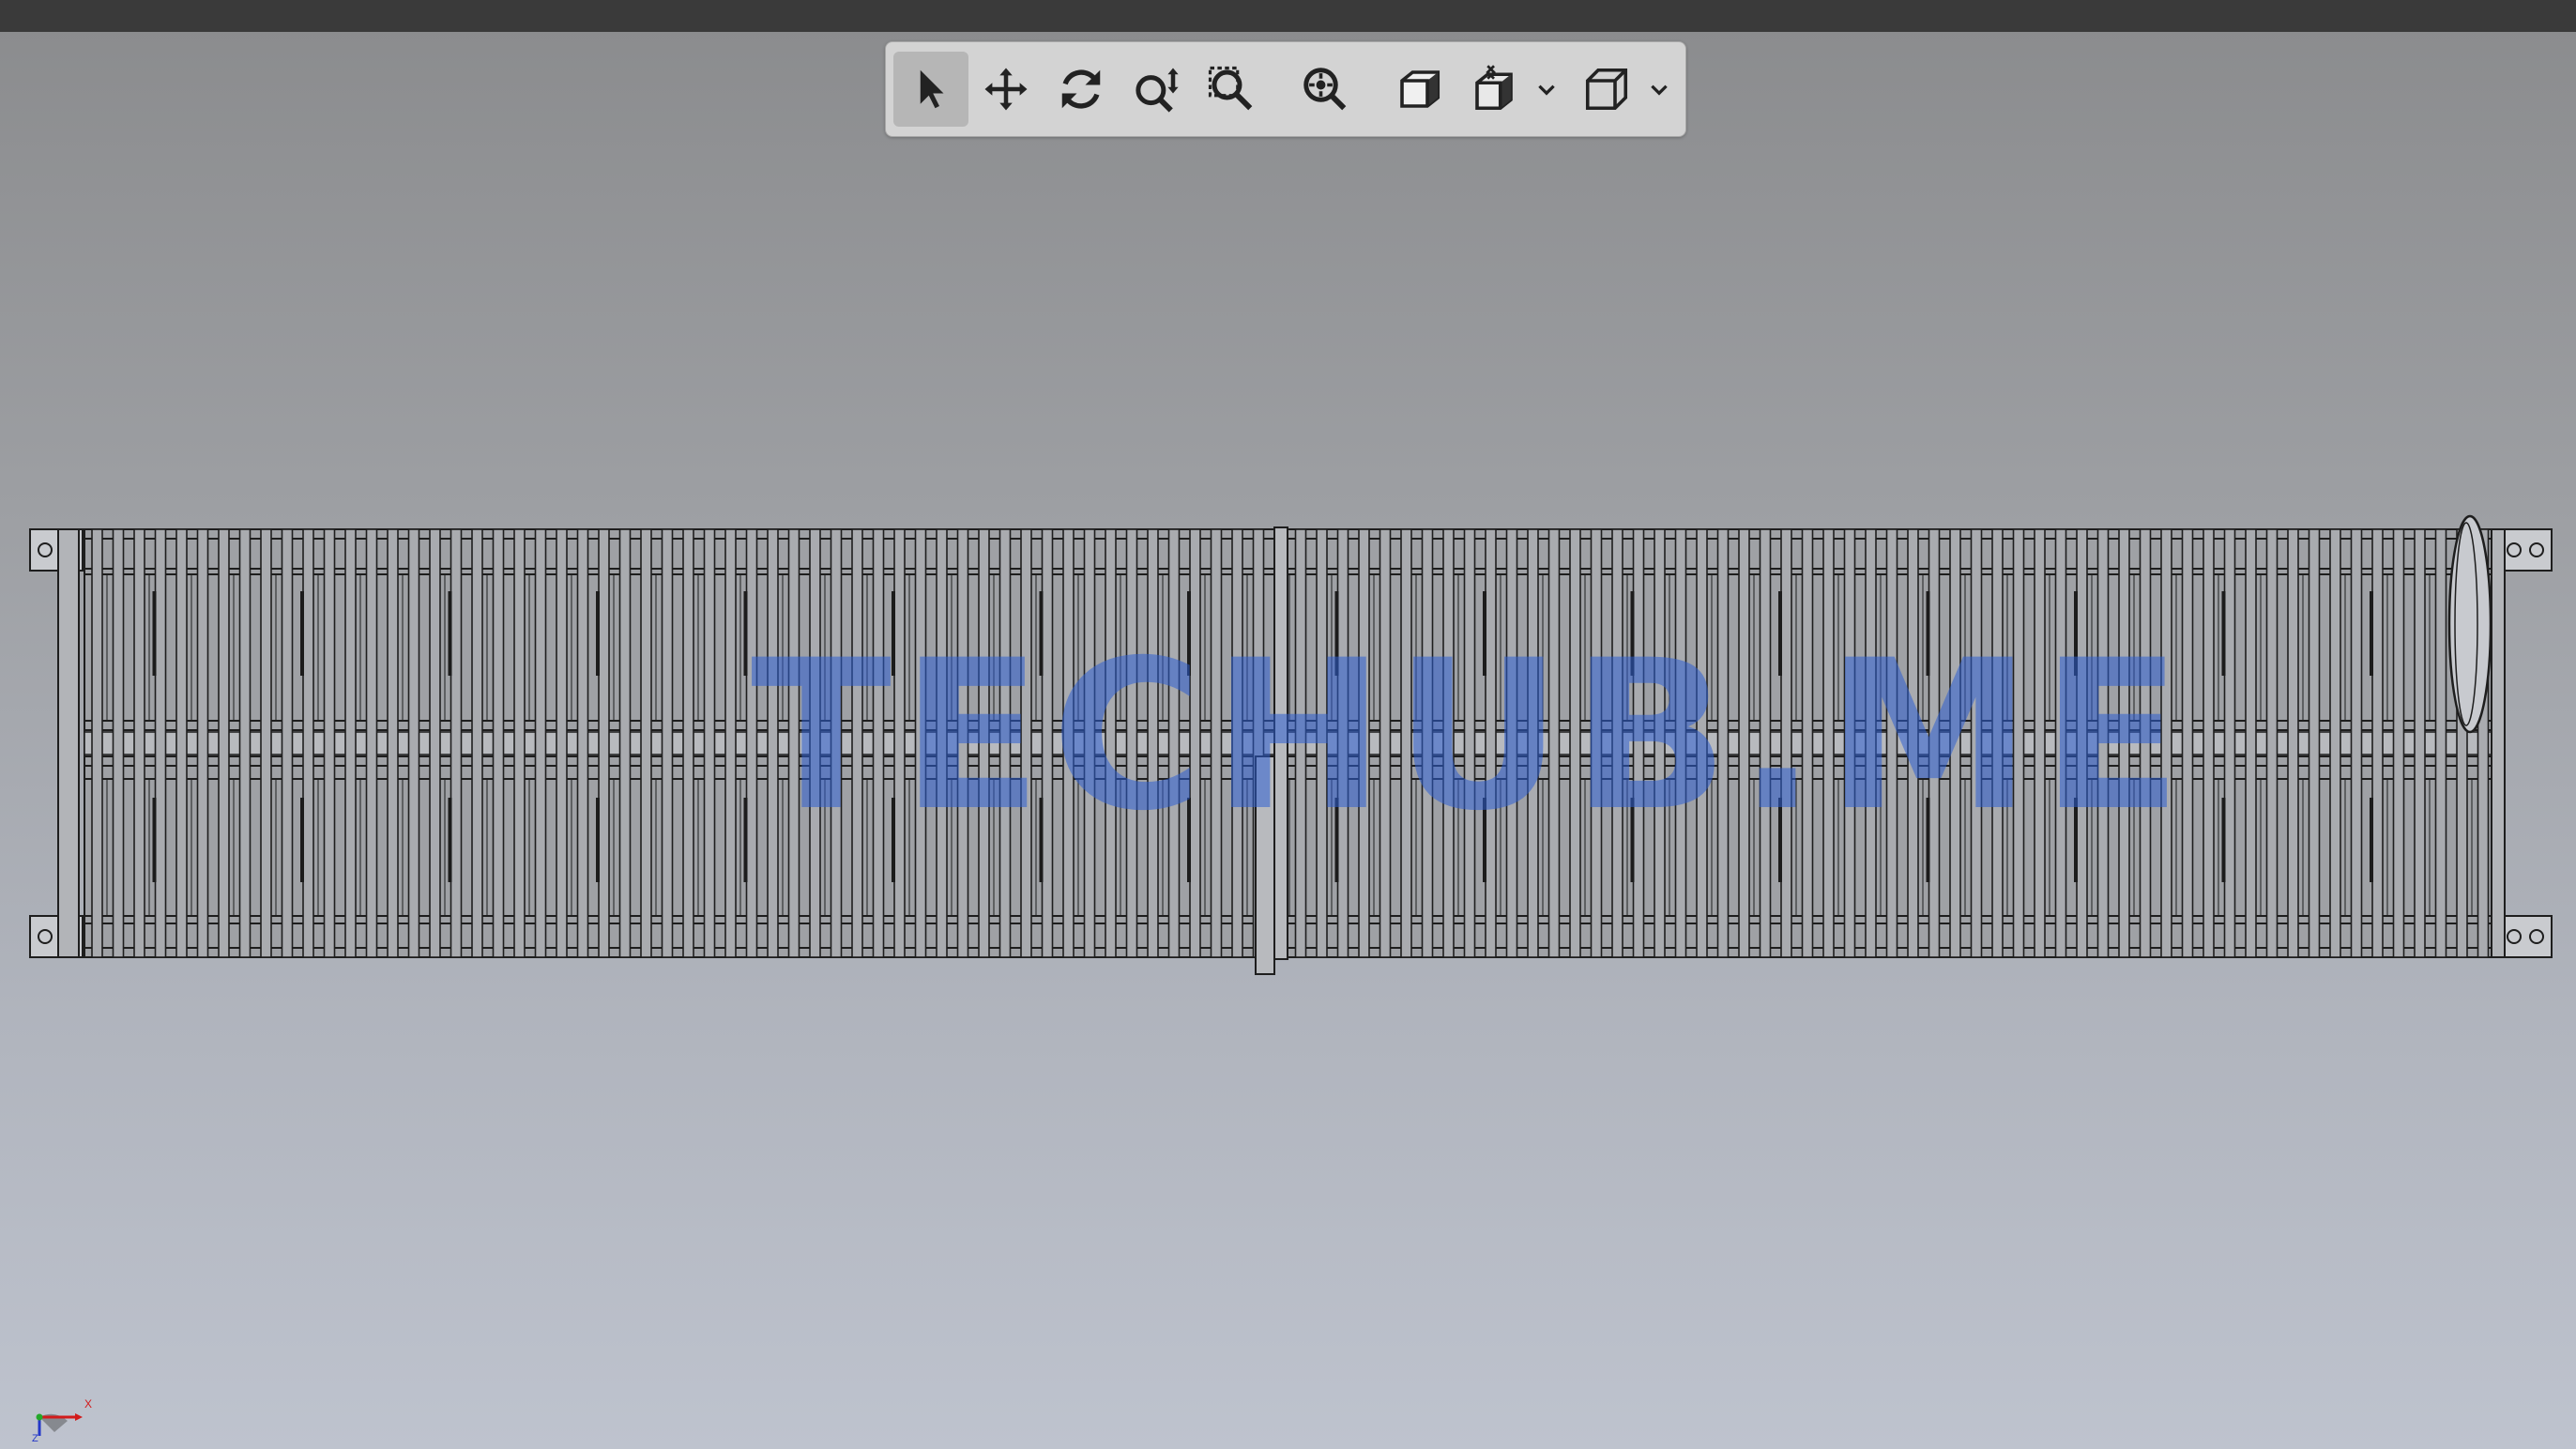  What do you see at coordinates (2498, 743) in the screenshot?
I see `right-end-frame` at bounding box center [2498, 743].